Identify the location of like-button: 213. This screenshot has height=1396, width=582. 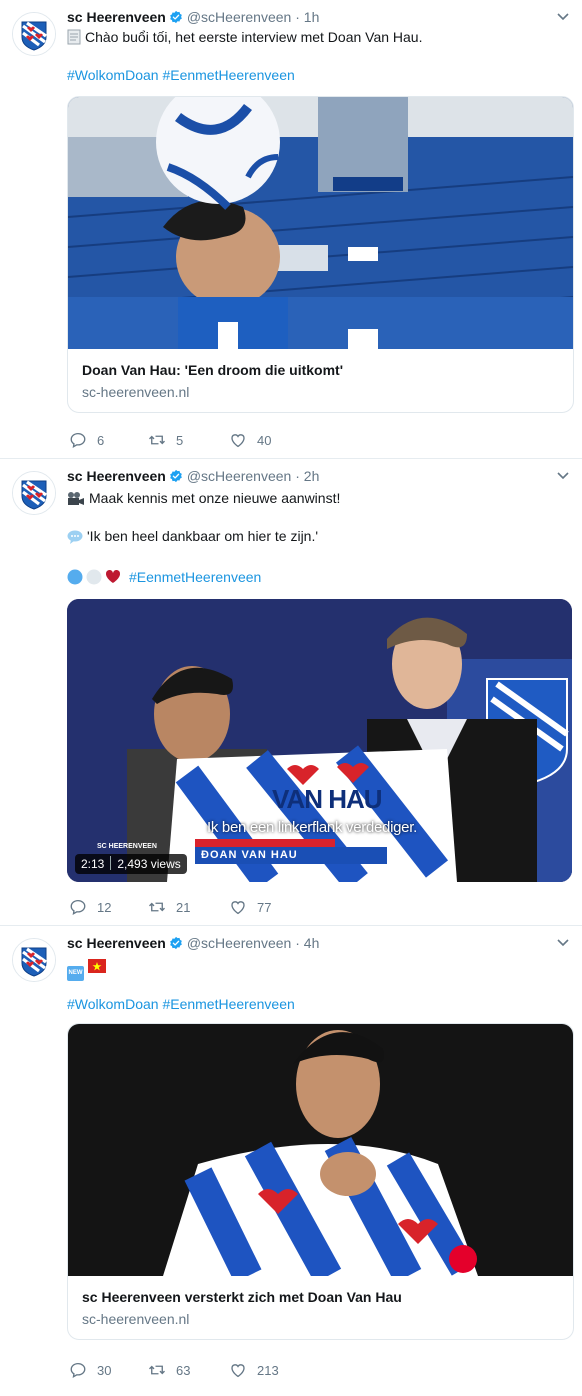
(254, 1371).